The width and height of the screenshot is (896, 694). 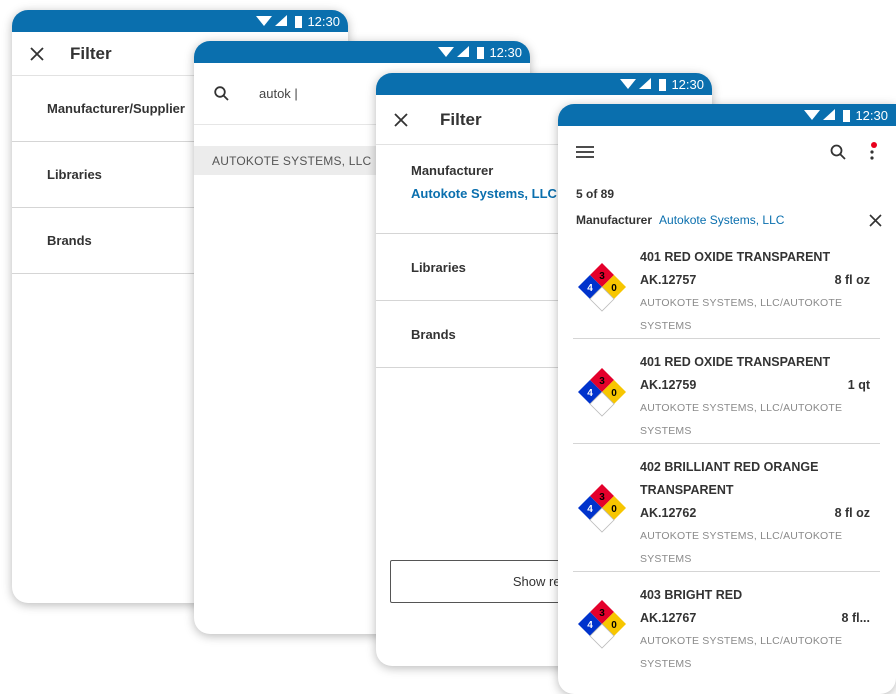 I want to click on results-count: 5 of 89, so click(x=595, y=194).